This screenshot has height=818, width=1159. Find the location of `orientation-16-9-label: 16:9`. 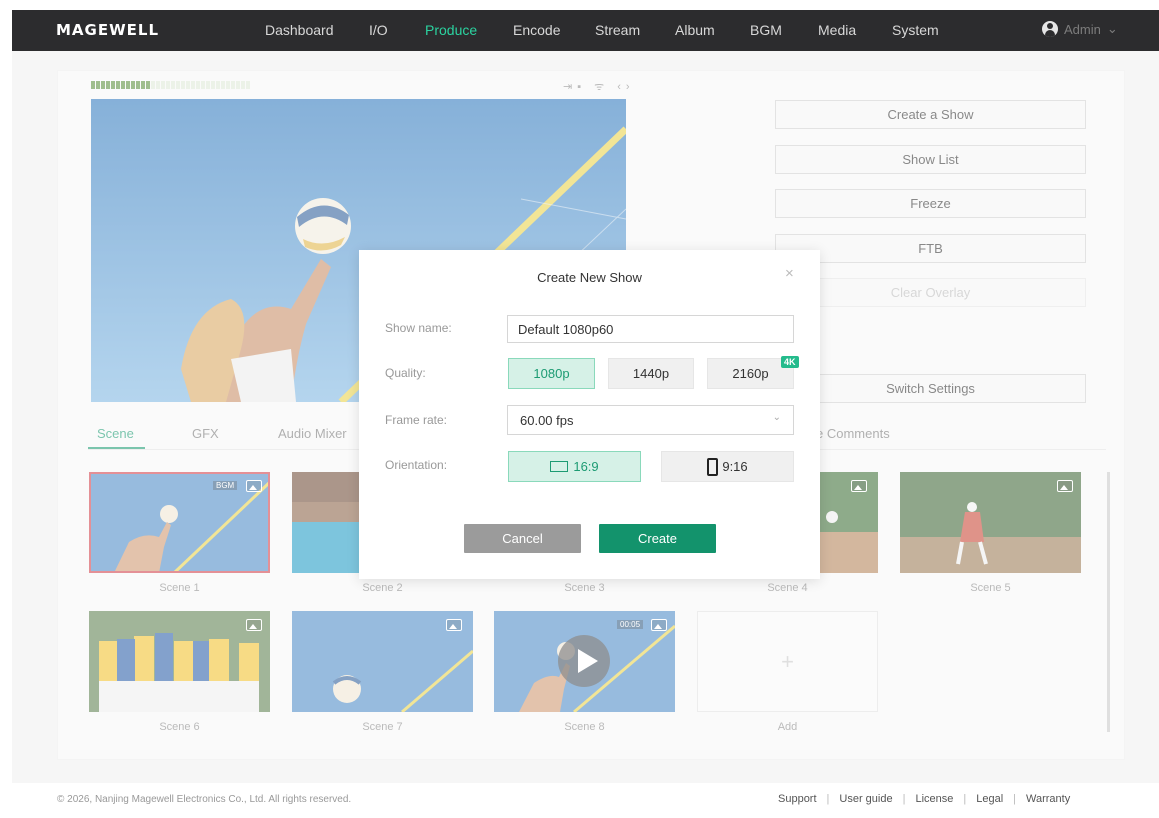

orientation-16-9-label: 16:9 is located at coordinates (586, 466).